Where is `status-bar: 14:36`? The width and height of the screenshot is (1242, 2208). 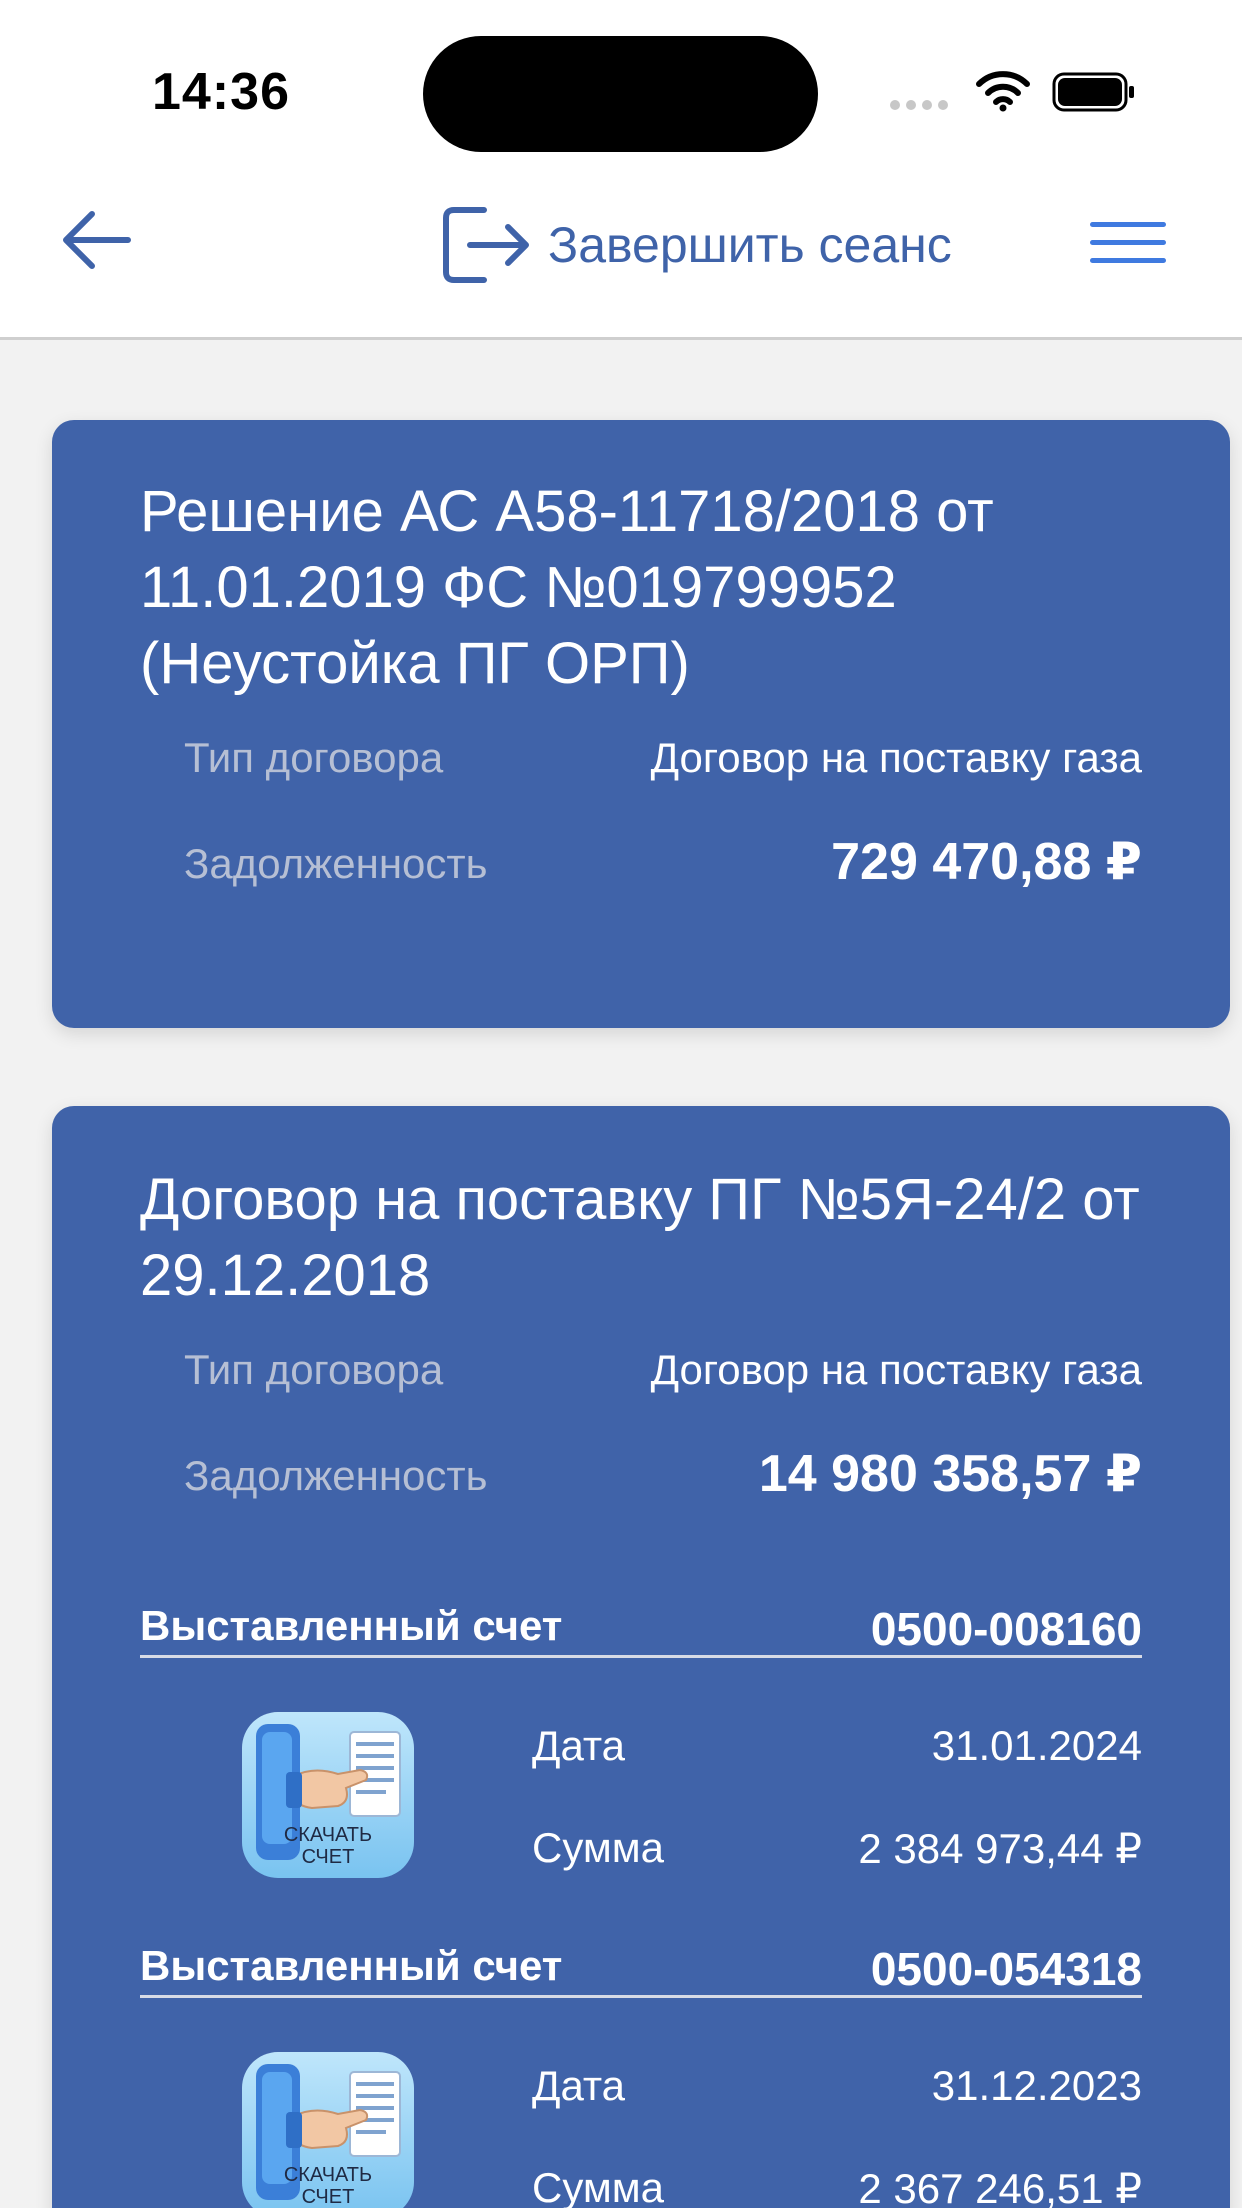 status-bar: 14:36 is located at coordinates (621, 85).